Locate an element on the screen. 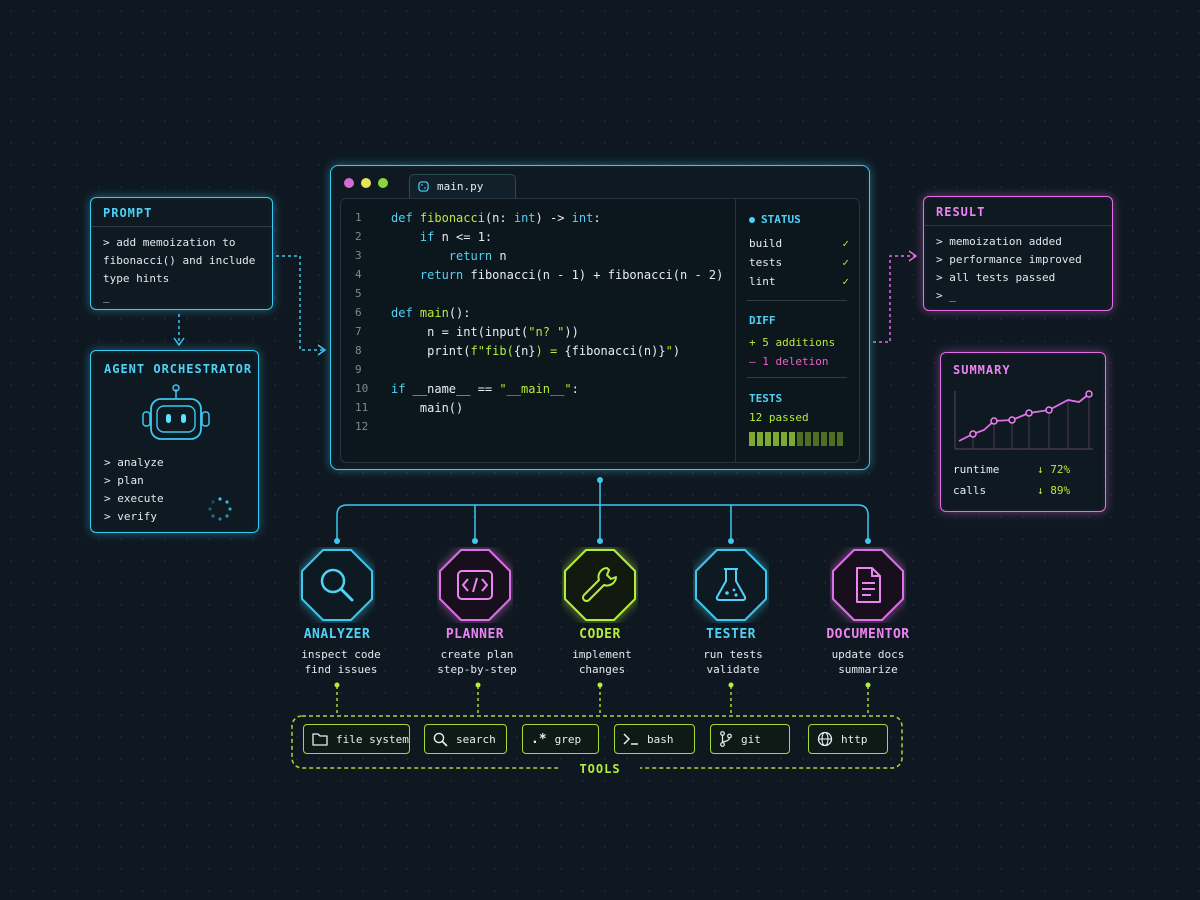 The width and height of the screenshot is (1200, 900). result-divider is located at coordinates (1018, 225).